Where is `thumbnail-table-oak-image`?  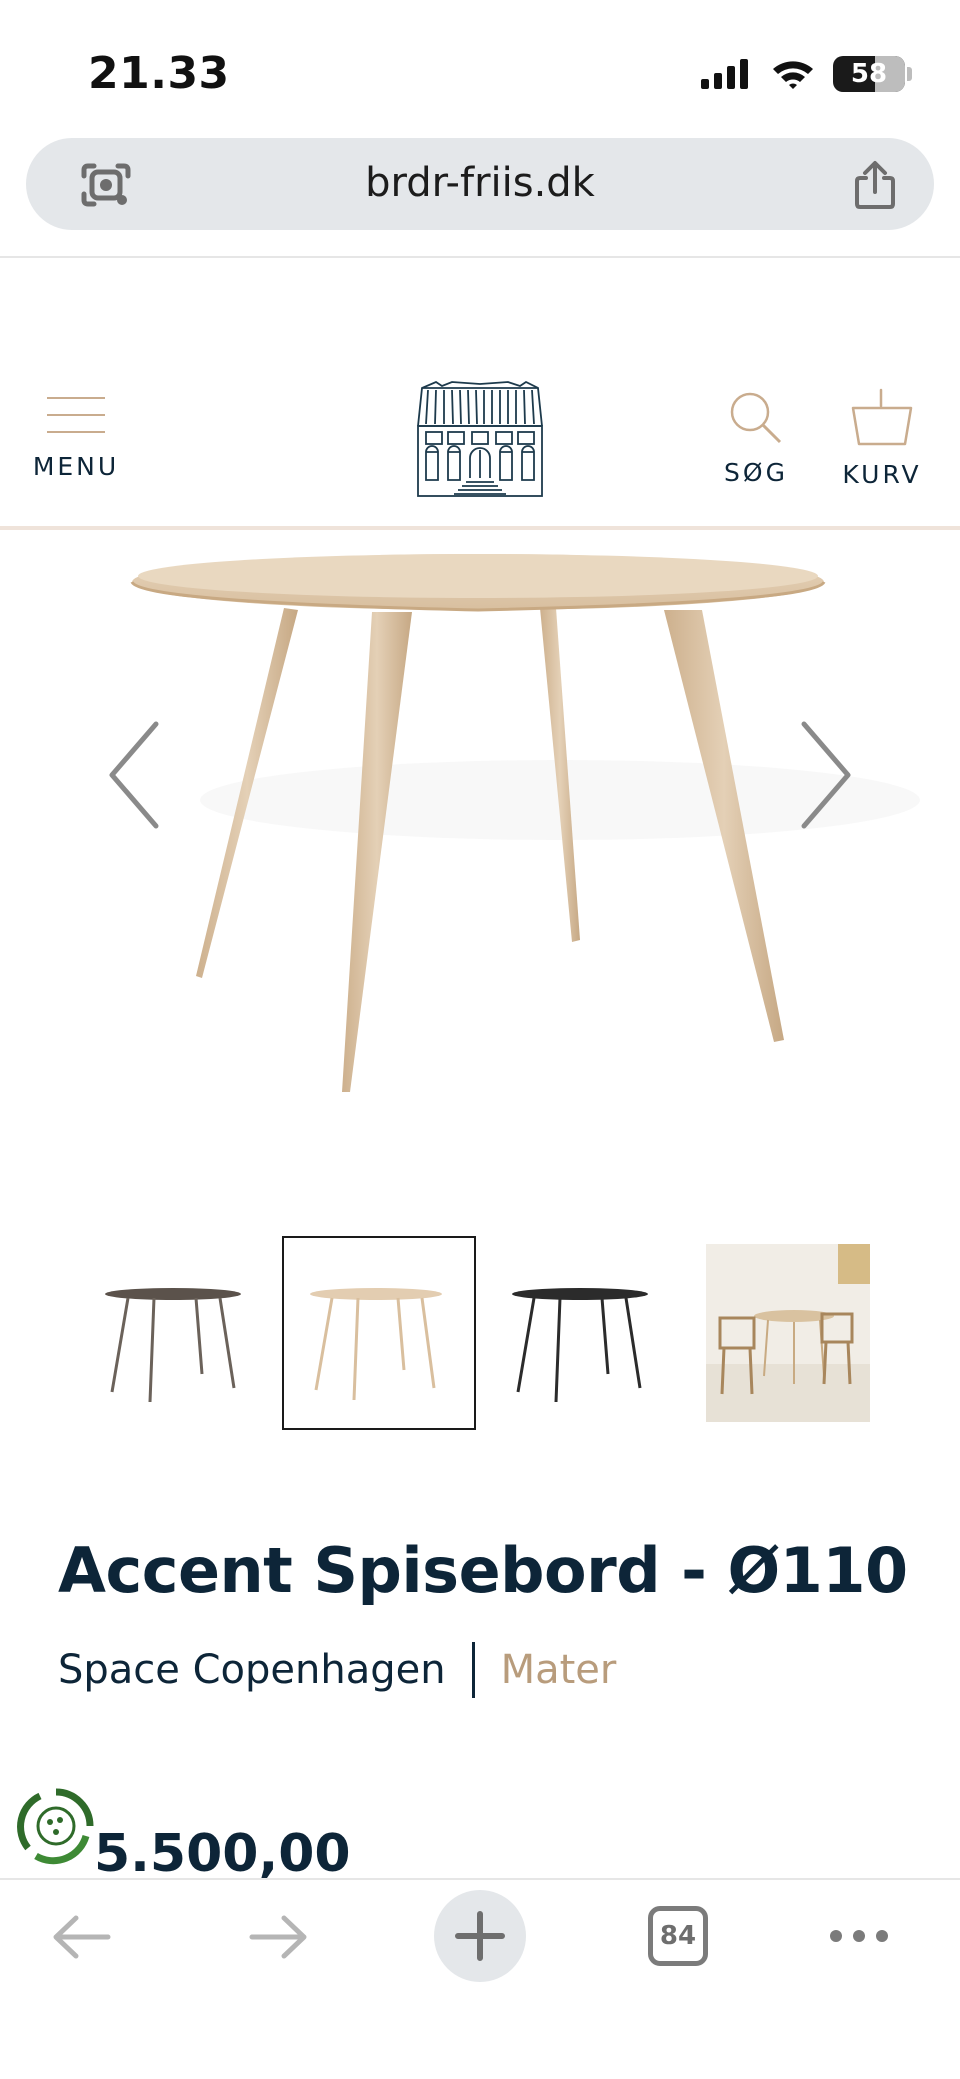
thumbnail-table-oak-image is located at coordinates (376, 1344).